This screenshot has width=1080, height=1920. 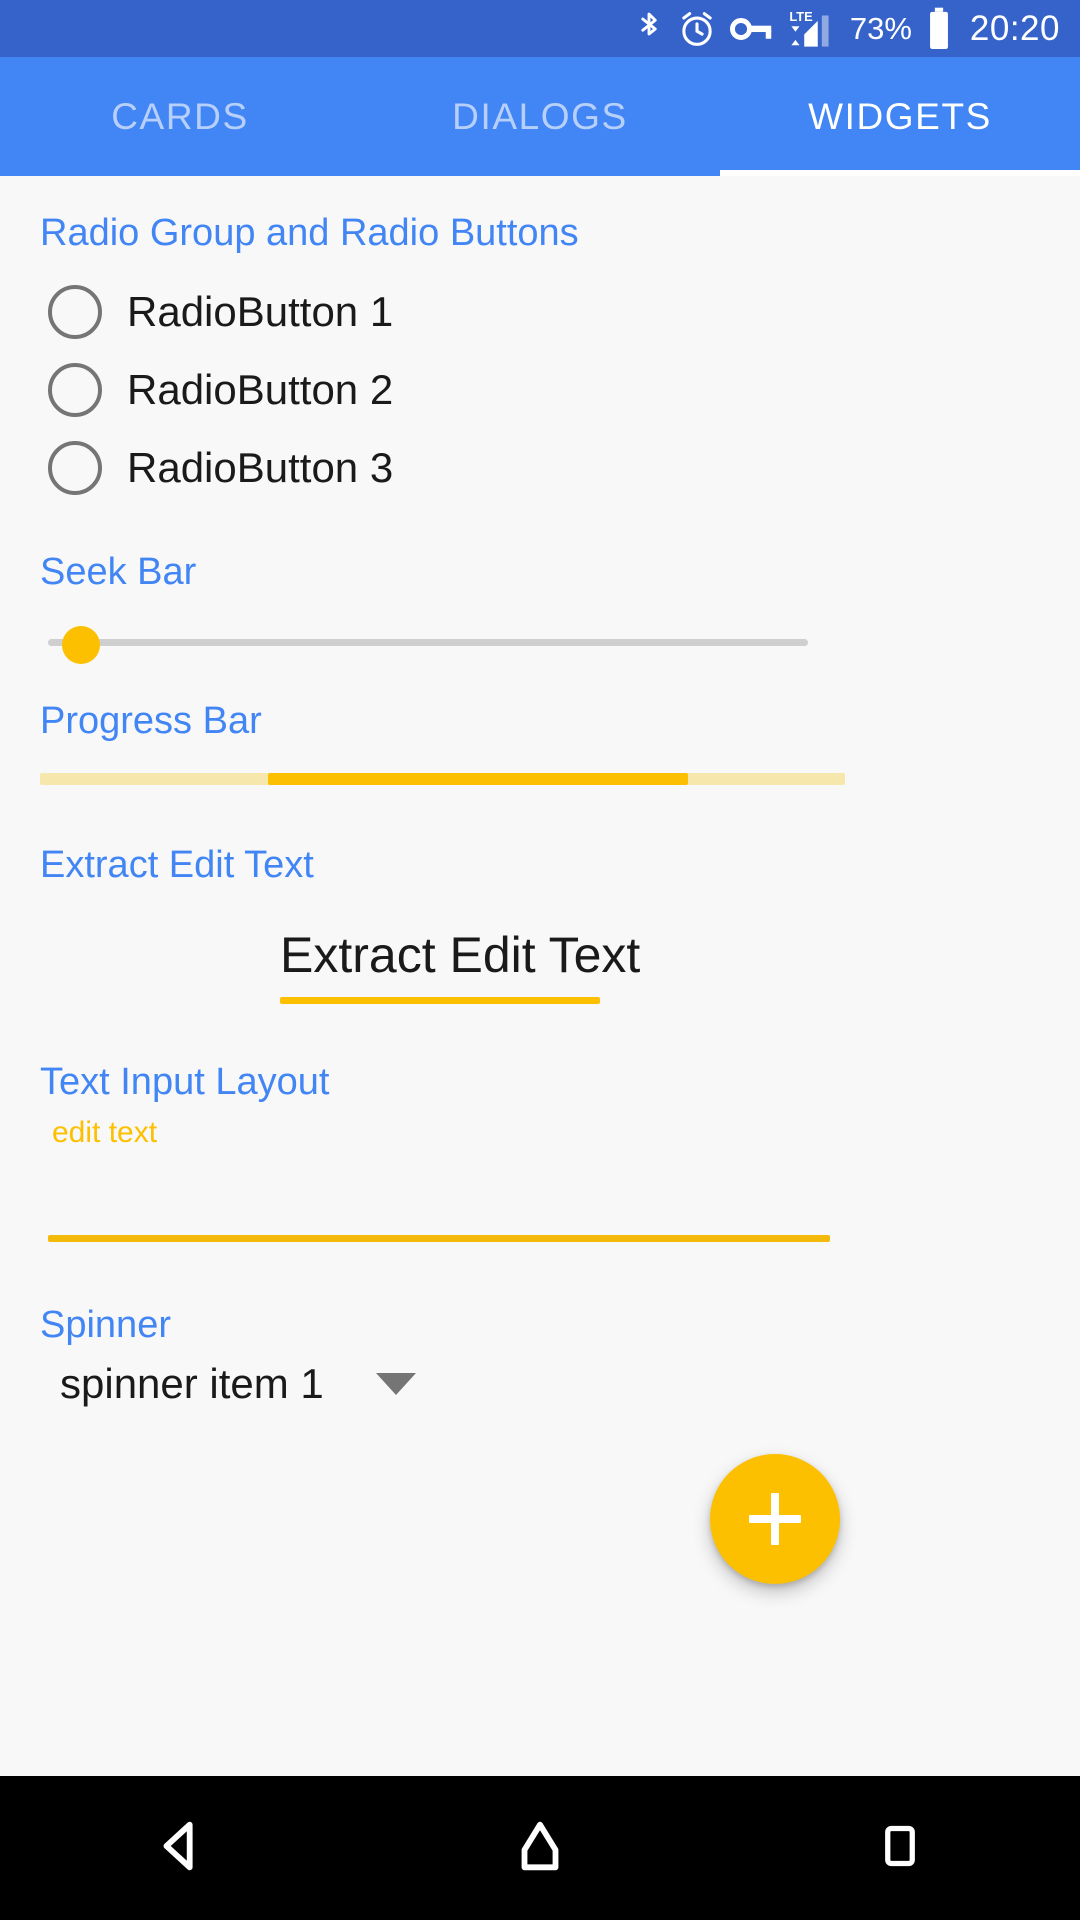 What do you see at coordinates (309, 233) in the screenshot?
I see `radio-group-label: Radio Group and Radio Buttons` at bounding box center [309, 233].